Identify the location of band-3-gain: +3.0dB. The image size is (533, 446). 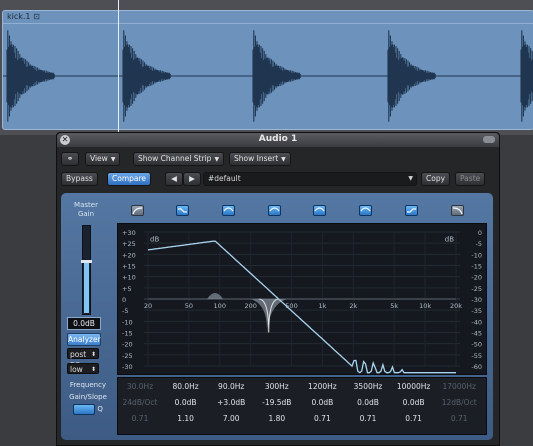
(231, 402).